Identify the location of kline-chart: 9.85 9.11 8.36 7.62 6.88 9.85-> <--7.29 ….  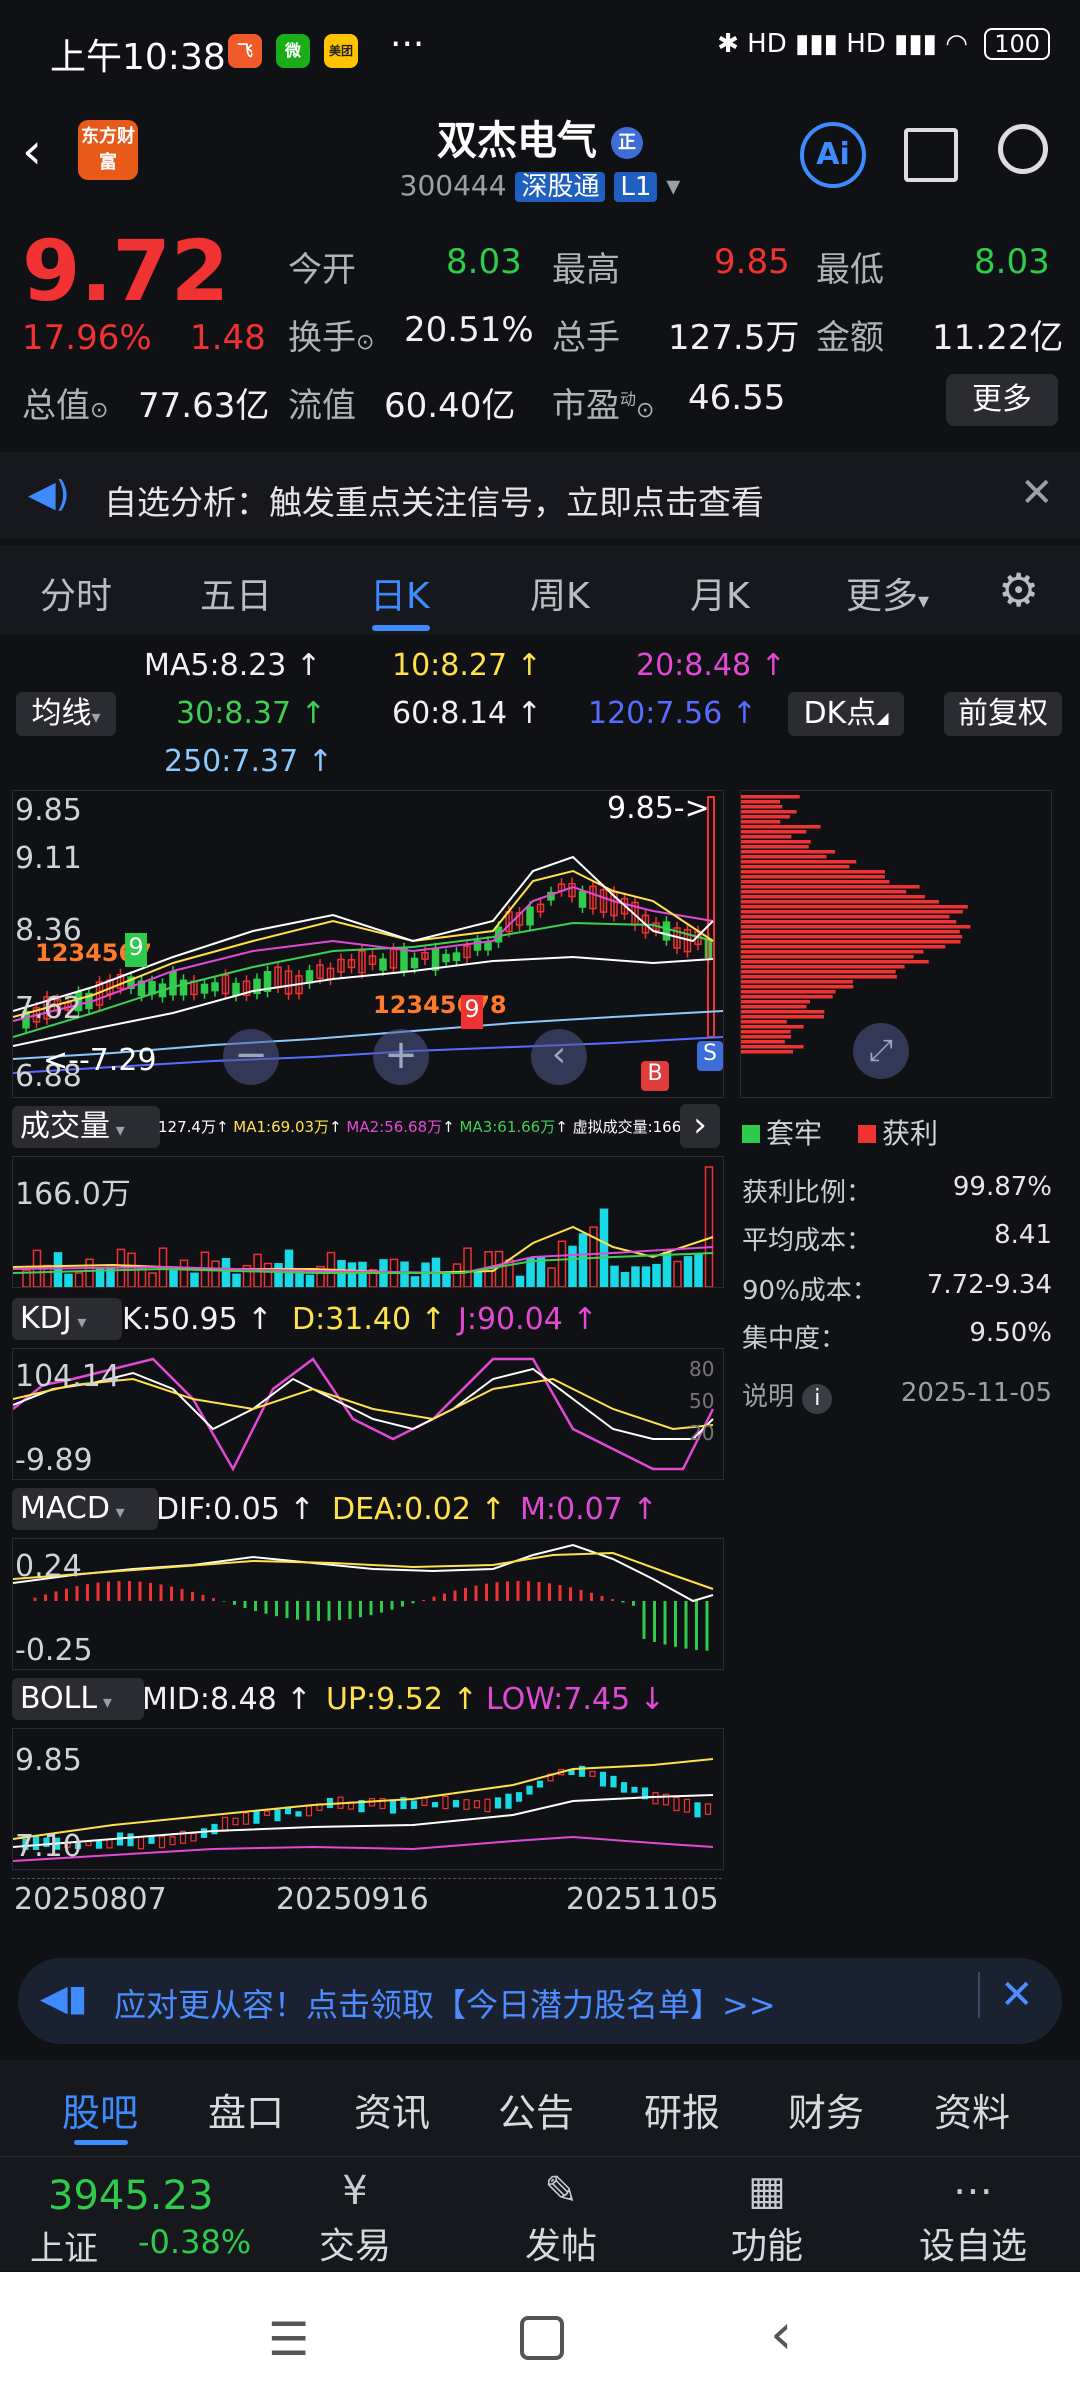
(368, 944).